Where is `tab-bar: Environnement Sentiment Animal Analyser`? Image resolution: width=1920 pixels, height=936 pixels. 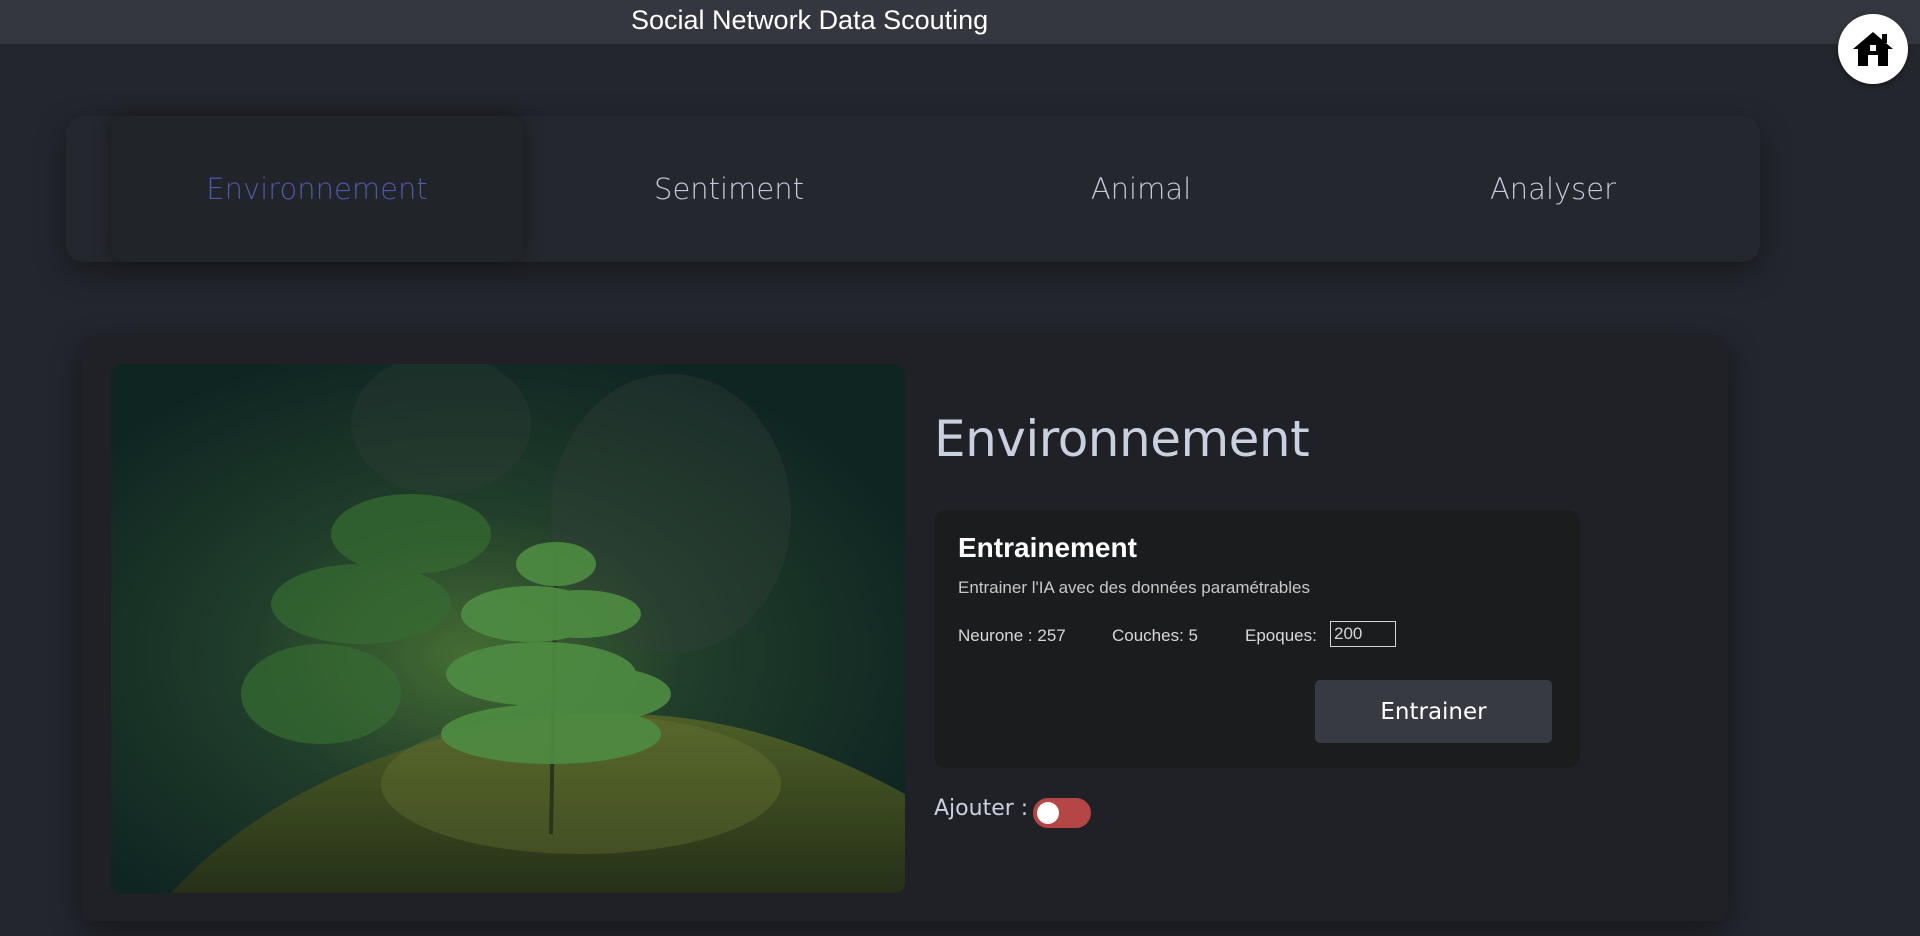 tab-bar: Environnement Sentiment Animal Analyser is located at coordinates (913, 189).